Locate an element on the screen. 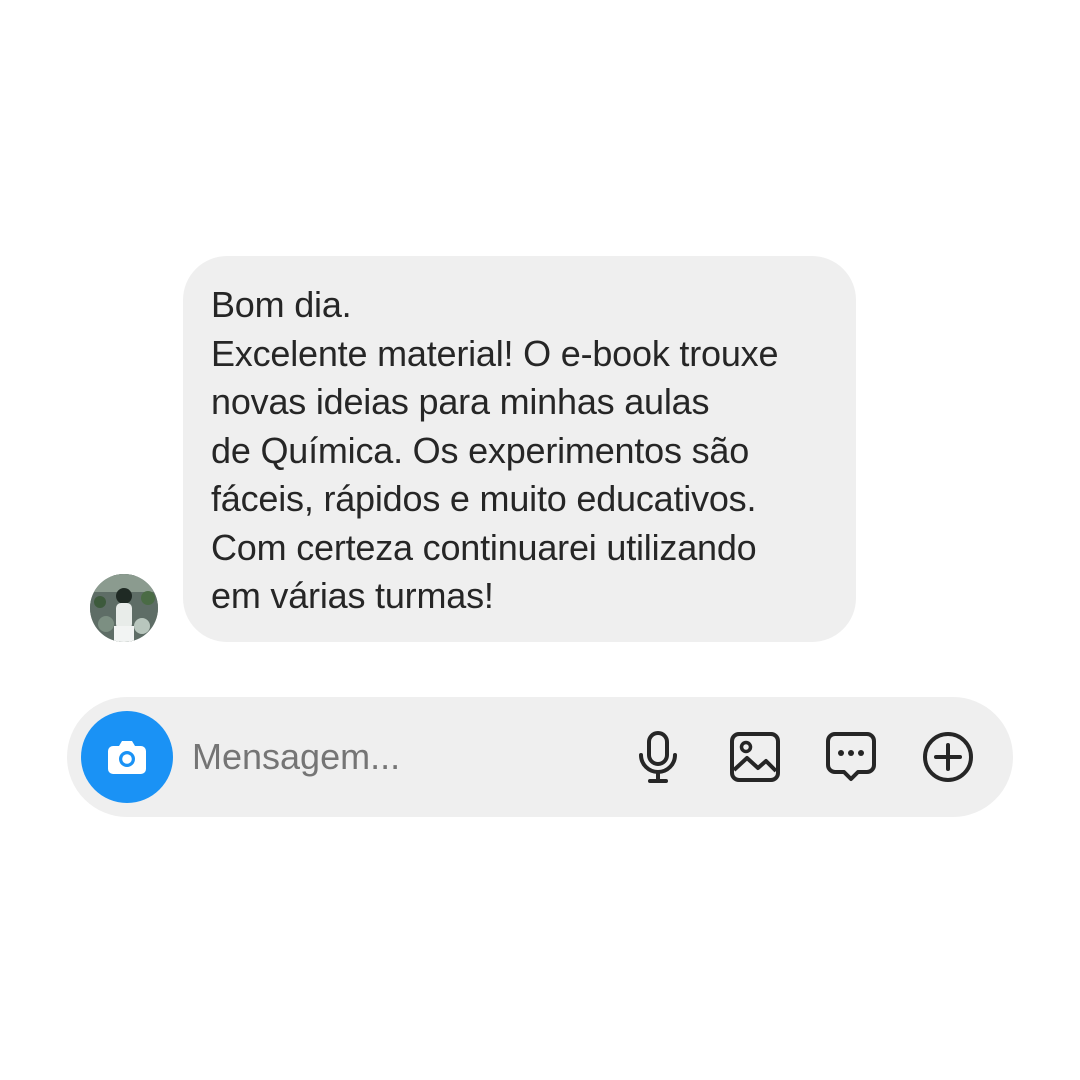 This screenshot has width=1080, height=1080. more-options-button is located at coordinates (948, 757).